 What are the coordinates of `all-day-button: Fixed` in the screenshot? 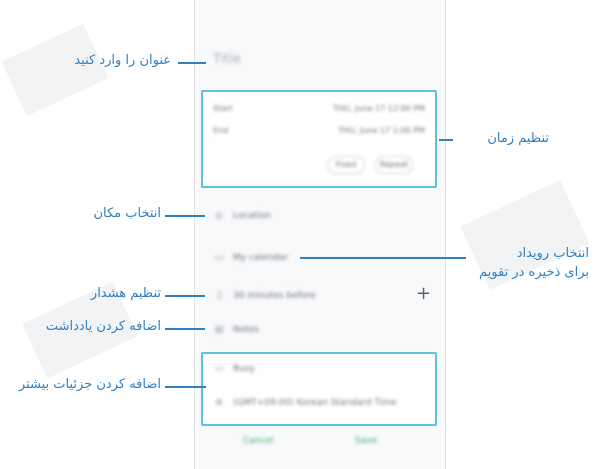 It's located at (346, 165).